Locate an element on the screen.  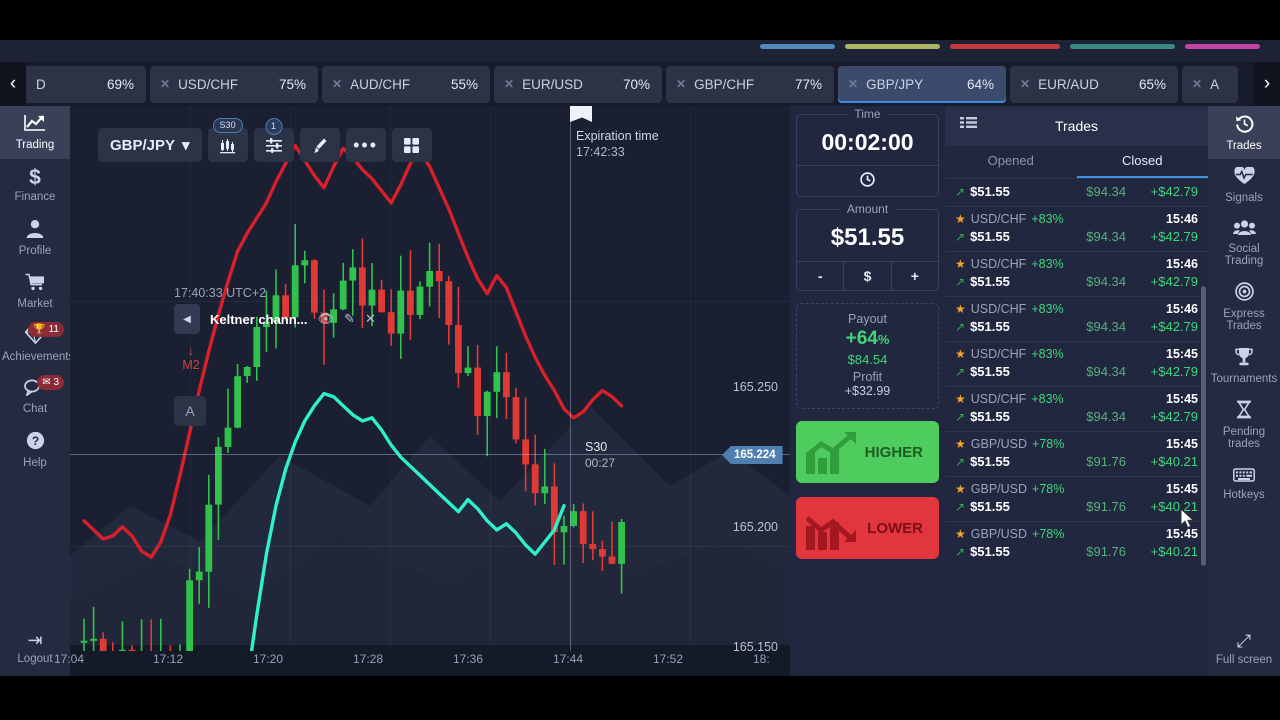
asset-tab-usd-chf: ✕ USD/CHF 75% is located at coordinates (234, 84).